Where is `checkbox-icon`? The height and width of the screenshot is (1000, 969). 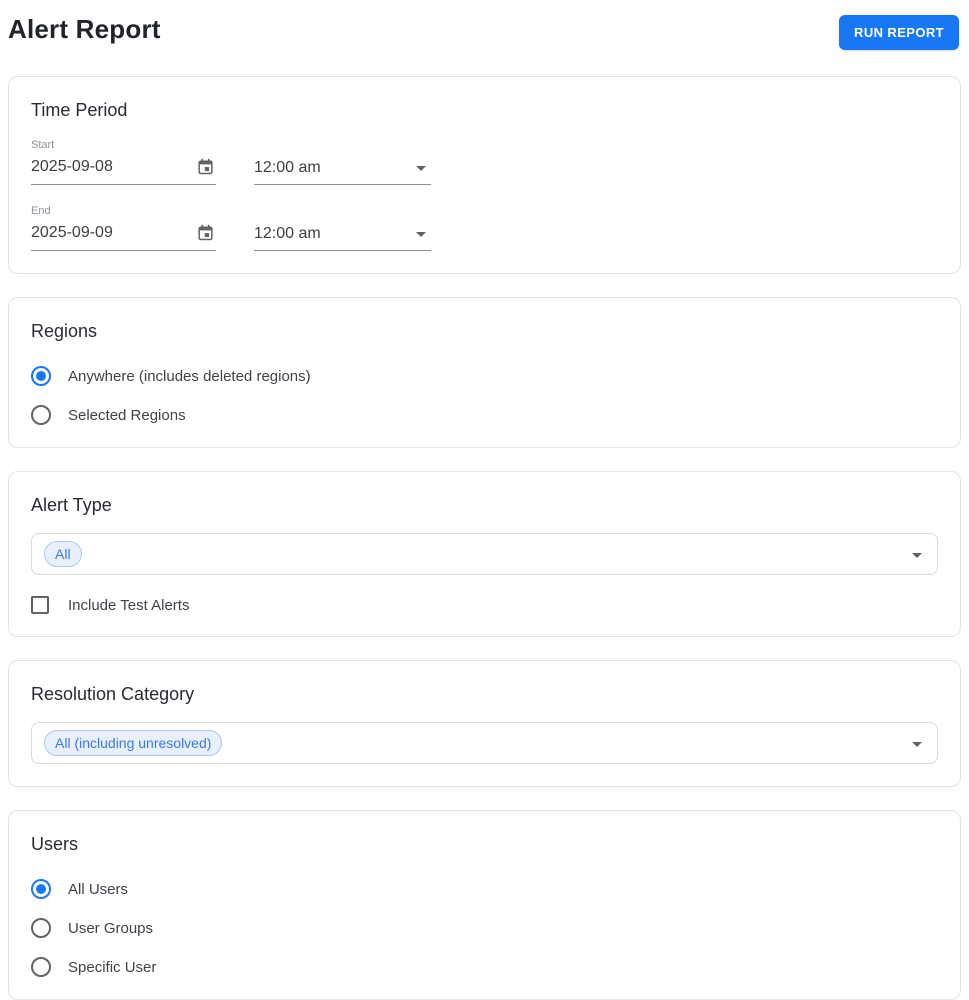
checkbox-icon is located at coordinates (40, 605).